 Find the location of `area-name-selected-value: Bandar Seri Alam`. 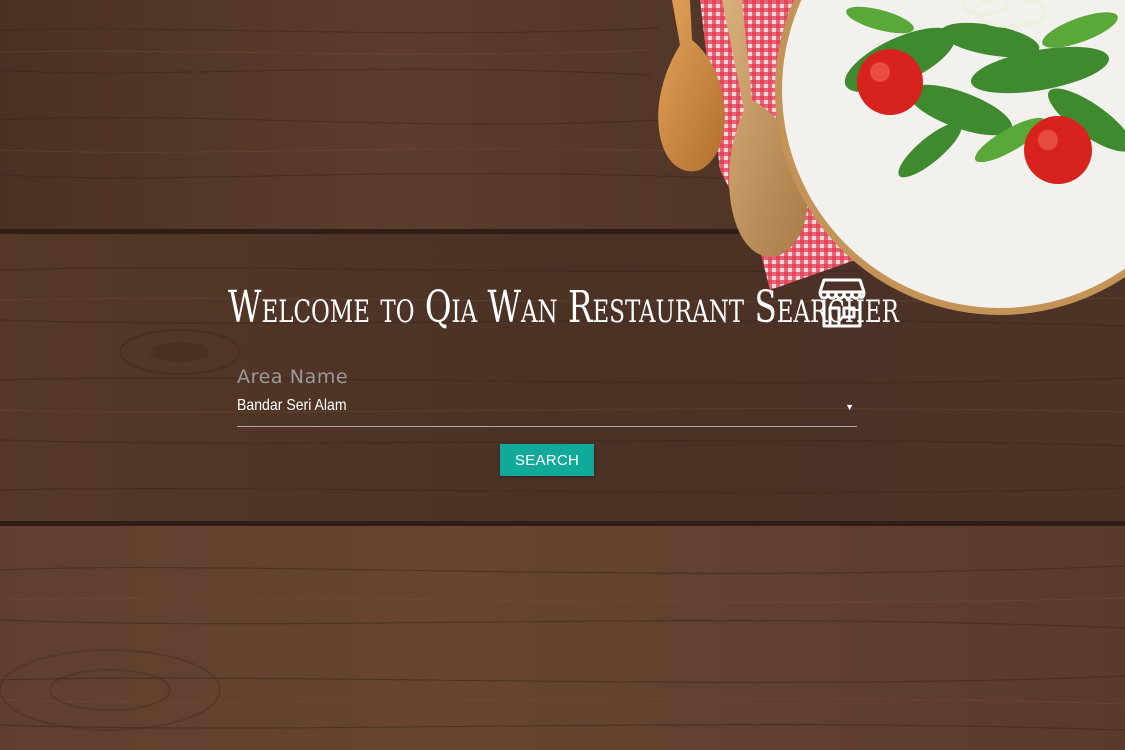

area-name-selected-value: Bandar Seri Alam is located at coordinates (292, 405).